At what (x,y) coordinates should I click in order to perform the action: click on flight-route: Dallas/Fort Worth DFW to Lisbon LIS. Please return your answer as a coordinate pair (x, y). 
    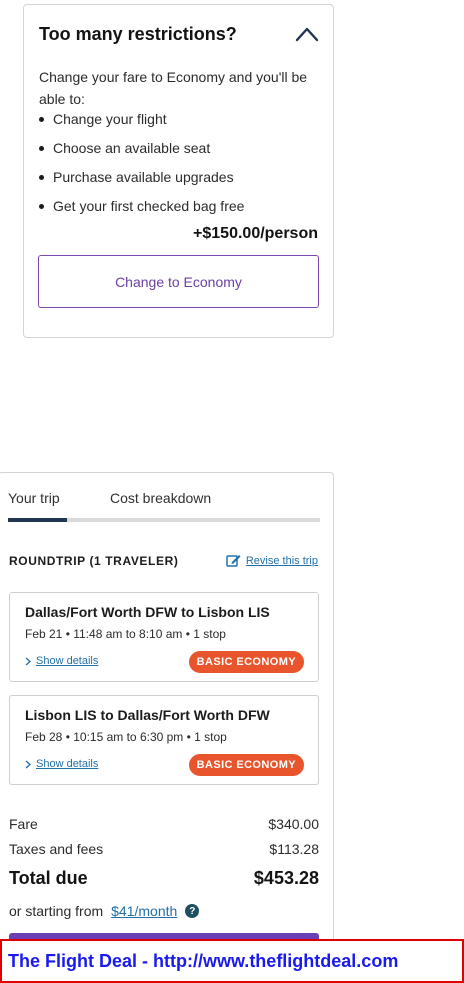
    Looking at the image, I should click on (147, 612).